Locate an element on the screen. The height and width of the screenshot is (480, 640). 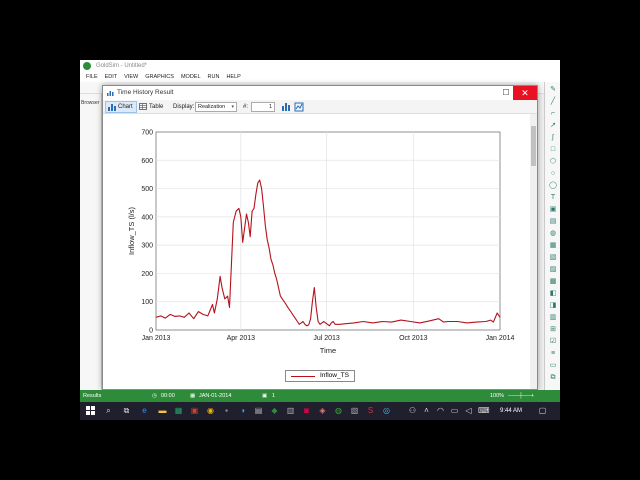
app-icon-6: ◍ is located at coordinates (338, 410).